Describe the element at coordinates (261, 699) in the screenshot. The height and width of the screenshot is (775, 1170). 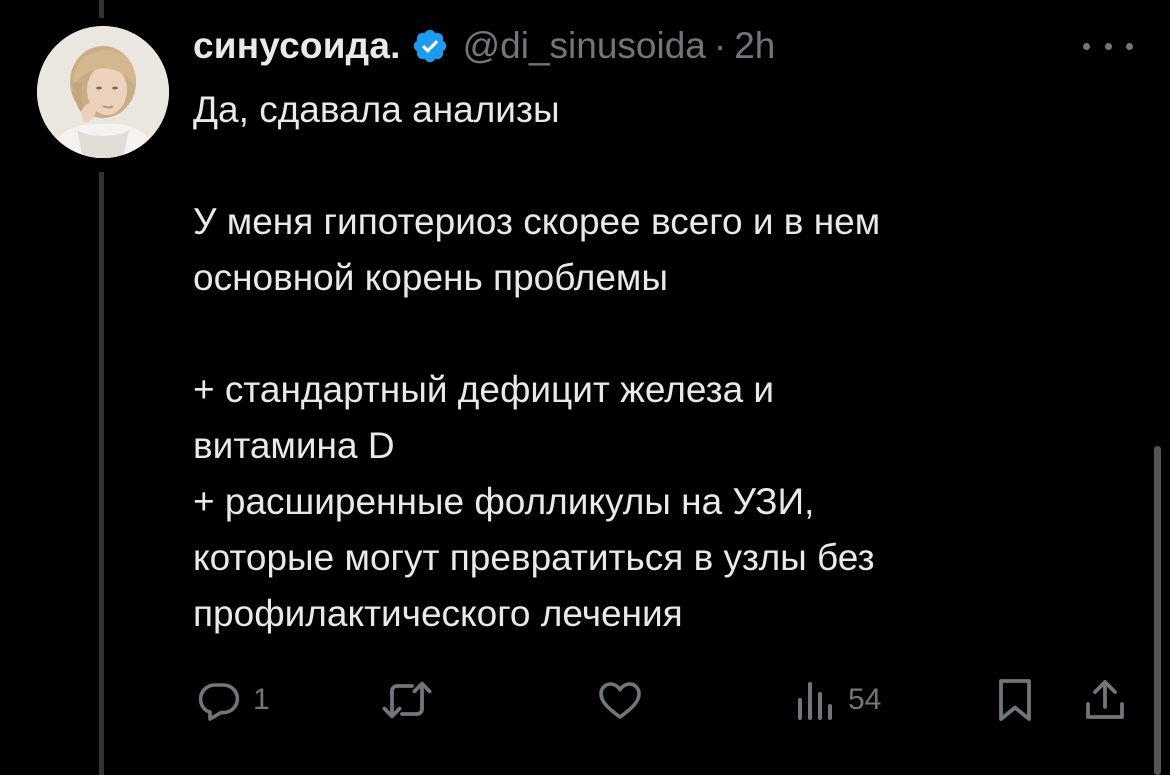
I see `reply-count: 1` at that location.